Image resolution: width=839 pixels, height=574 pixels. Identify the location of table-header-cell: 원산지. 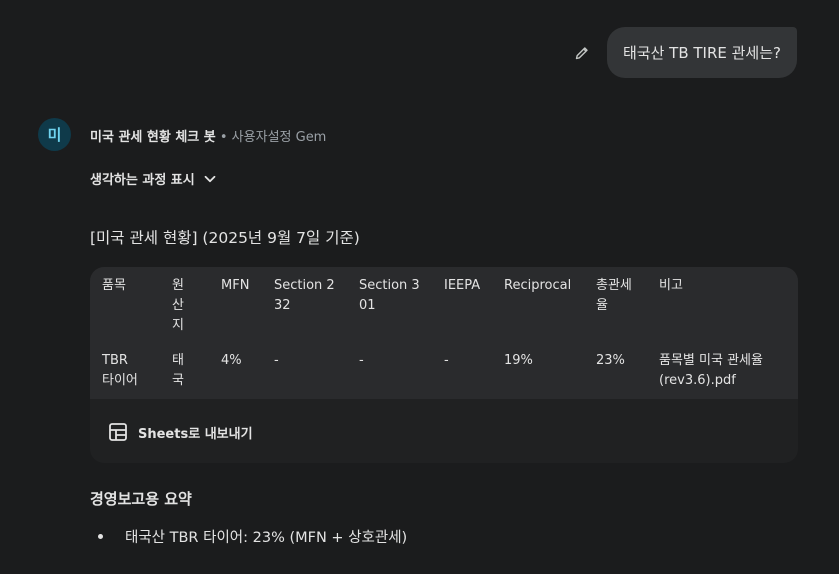
(178, 305).